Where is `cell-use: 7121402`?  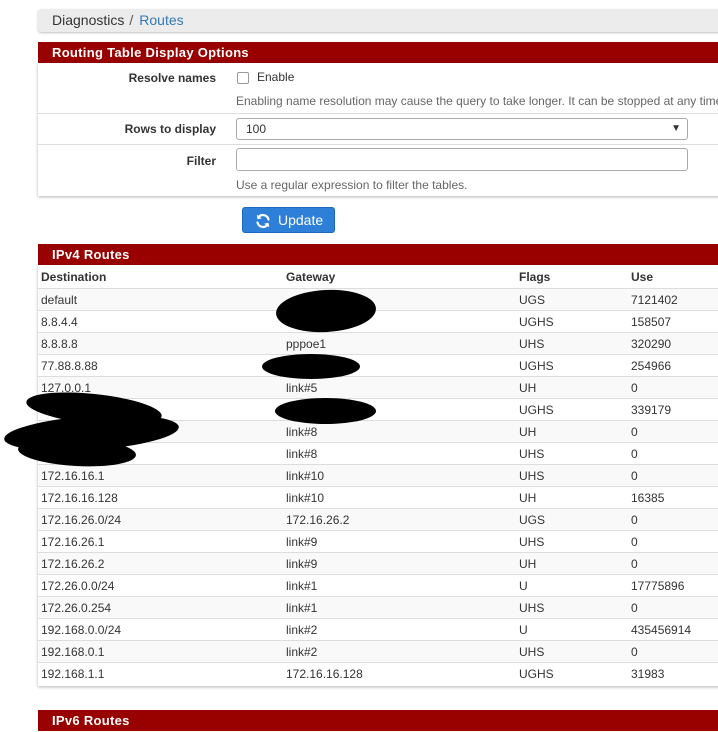 cell-use: 7121402 is located at coordinates (654, 300).